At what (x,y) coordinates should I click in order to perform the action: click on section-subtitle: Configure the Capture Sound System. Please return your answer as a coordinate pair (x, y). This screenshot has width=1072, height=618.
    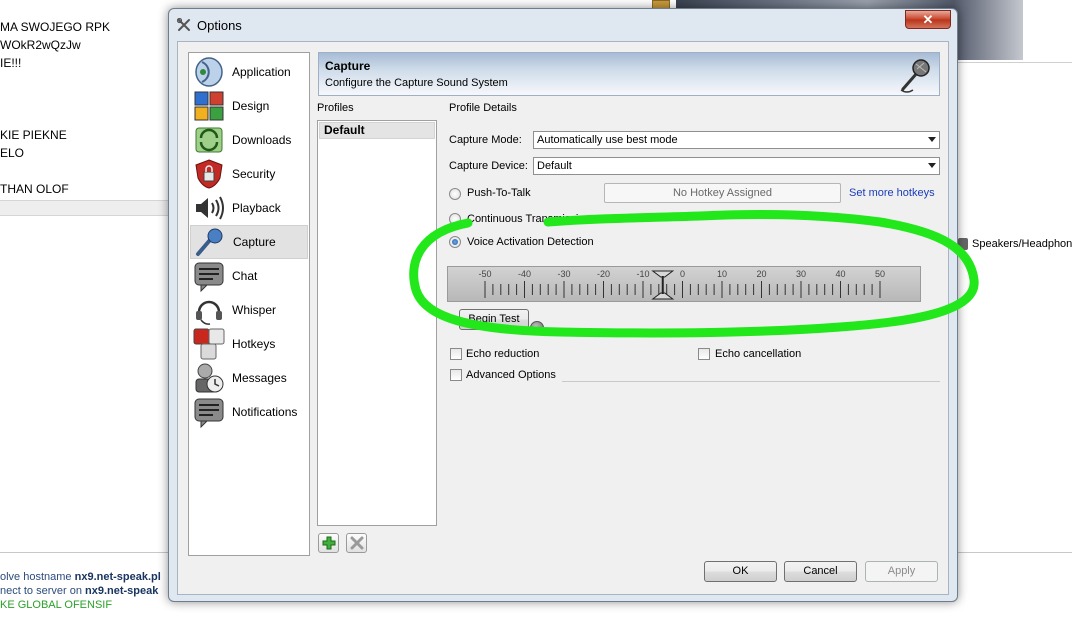
    Looking at the image, I should click on (416, 83).